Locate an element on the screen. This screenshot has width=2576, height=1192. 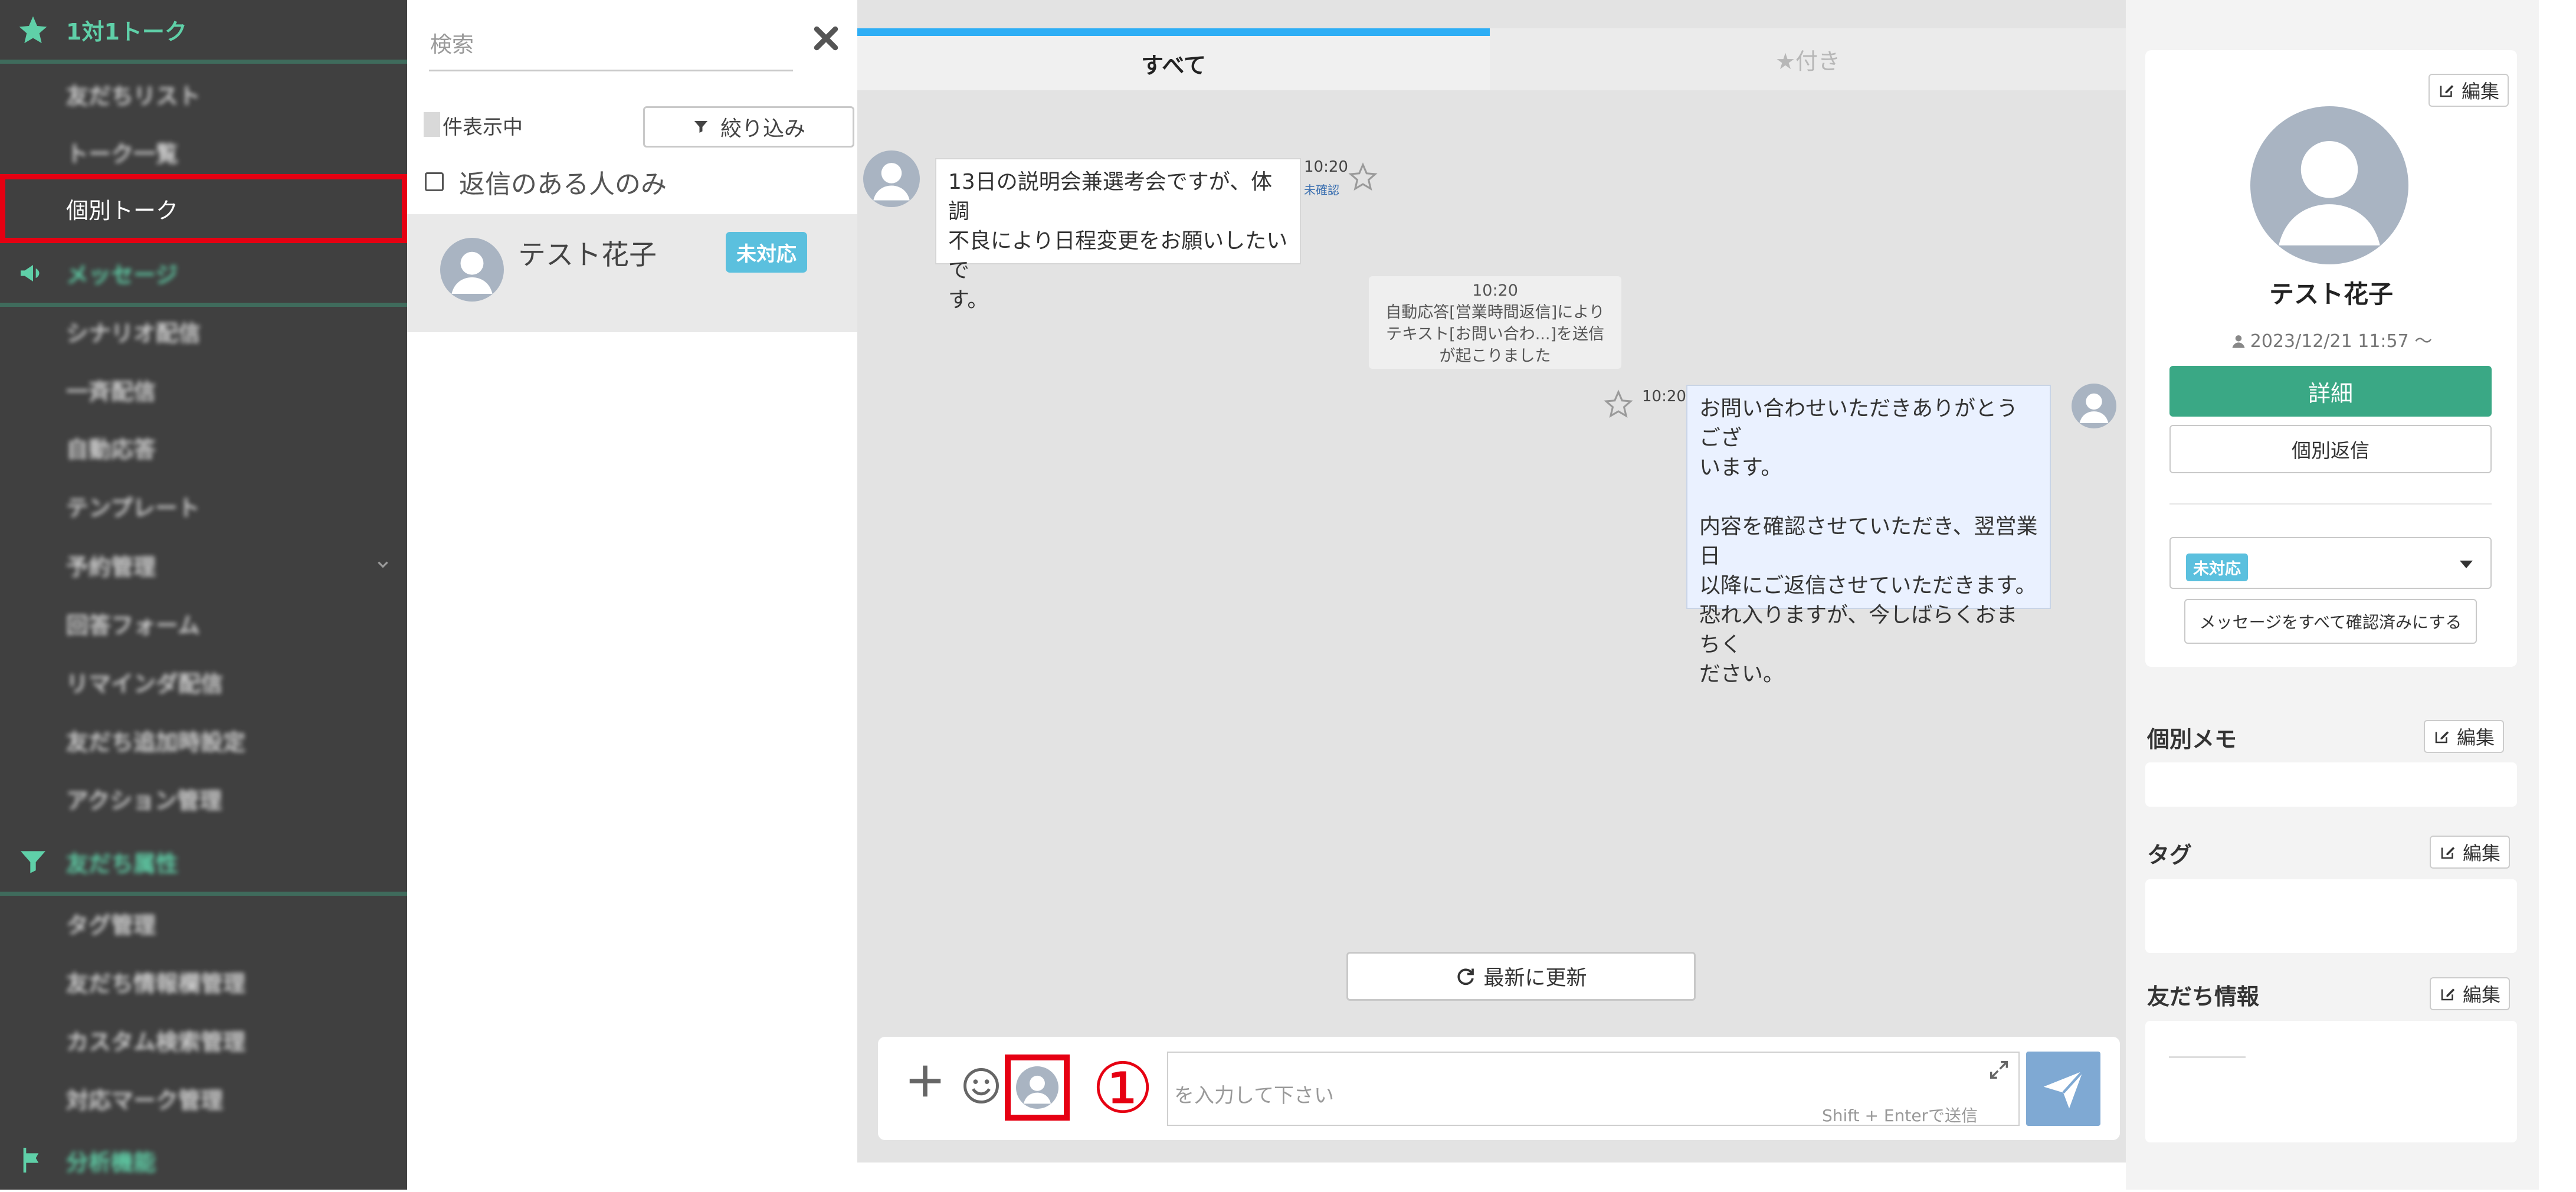
sidebar-item-friend-list: 友だちリスト is located at coordinates (203, 94).